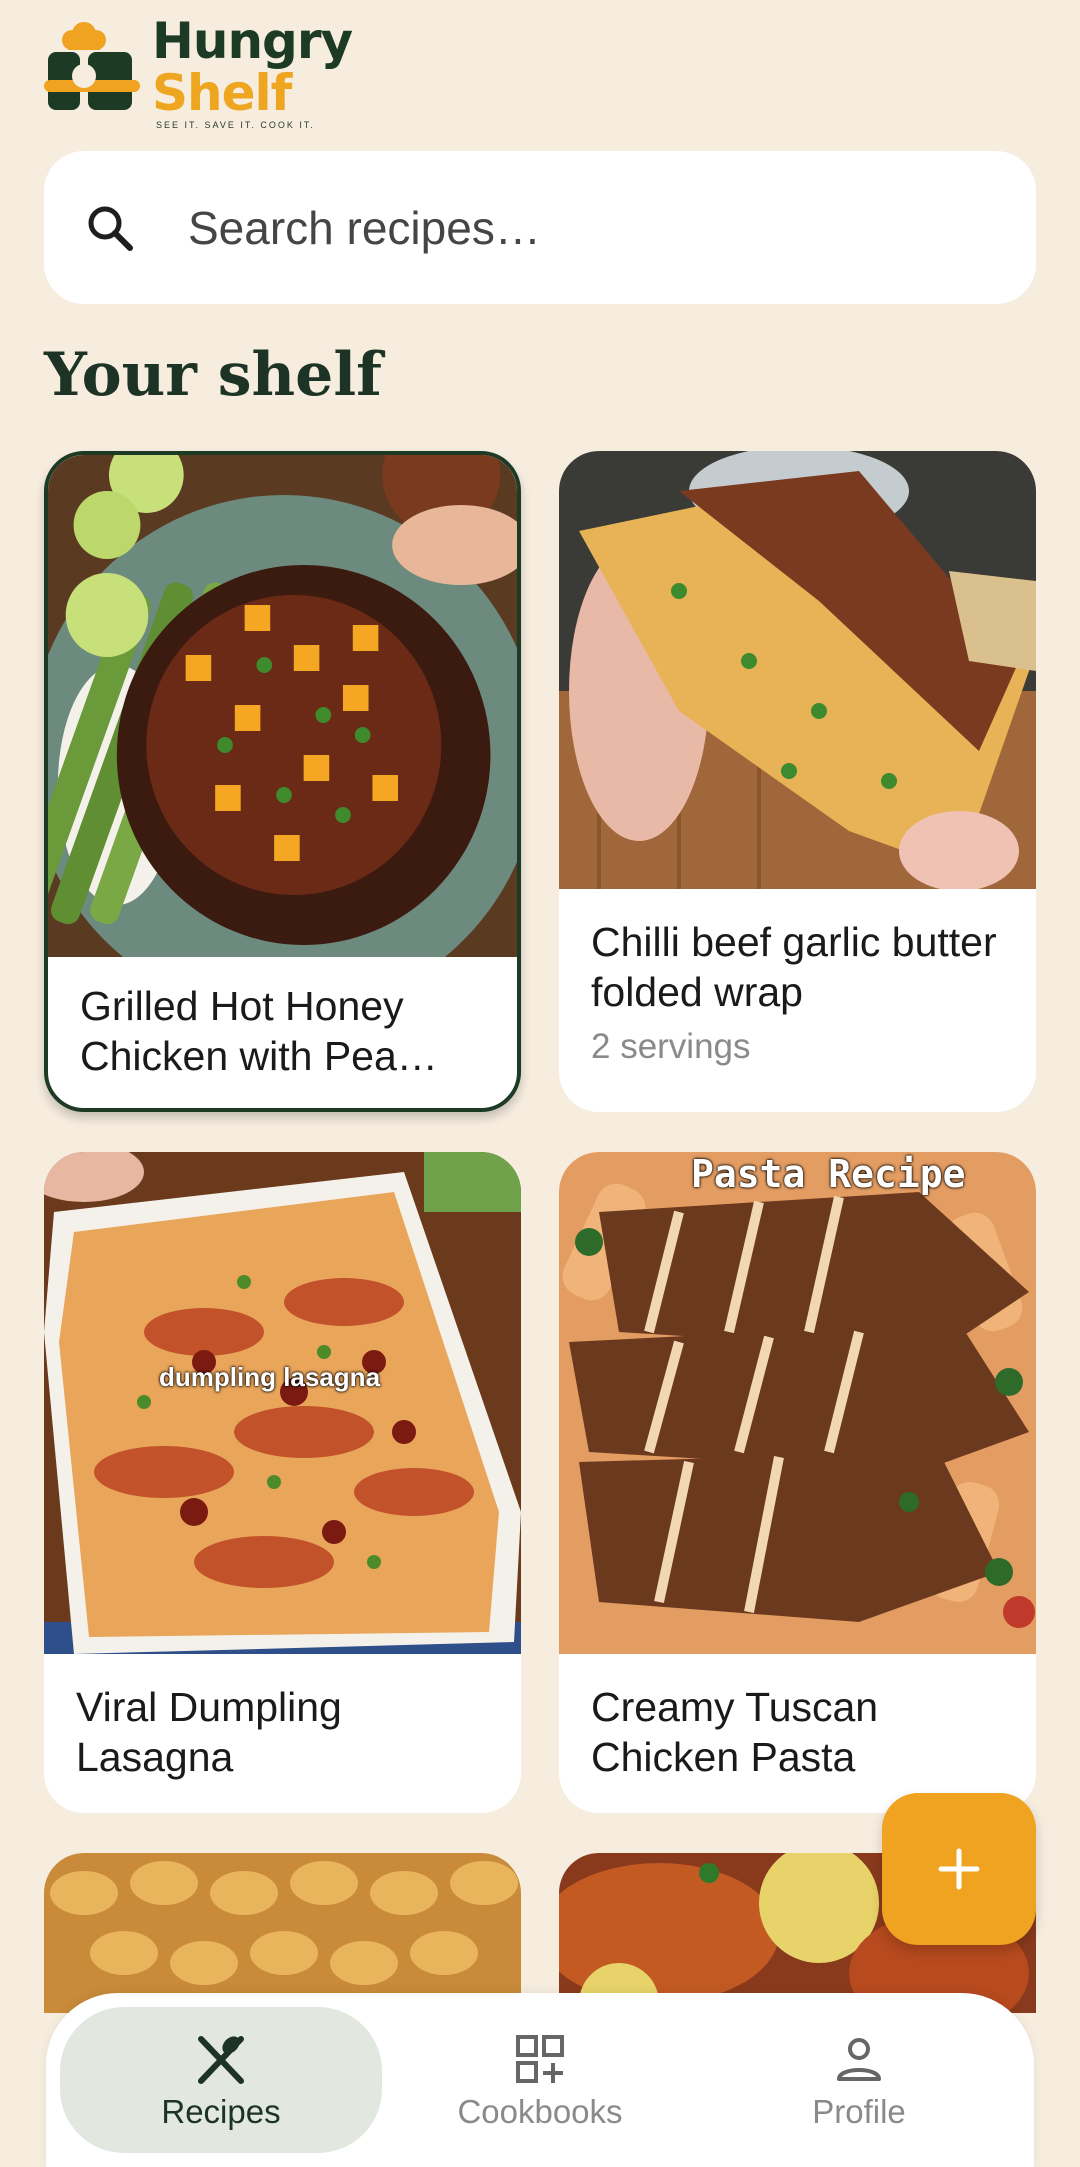 This screenshot has height=2167, width=1080. I want to click on app-logo: Hungry Shelf SEE IT. SAVE IT. COOK IT., so click(204, 71).